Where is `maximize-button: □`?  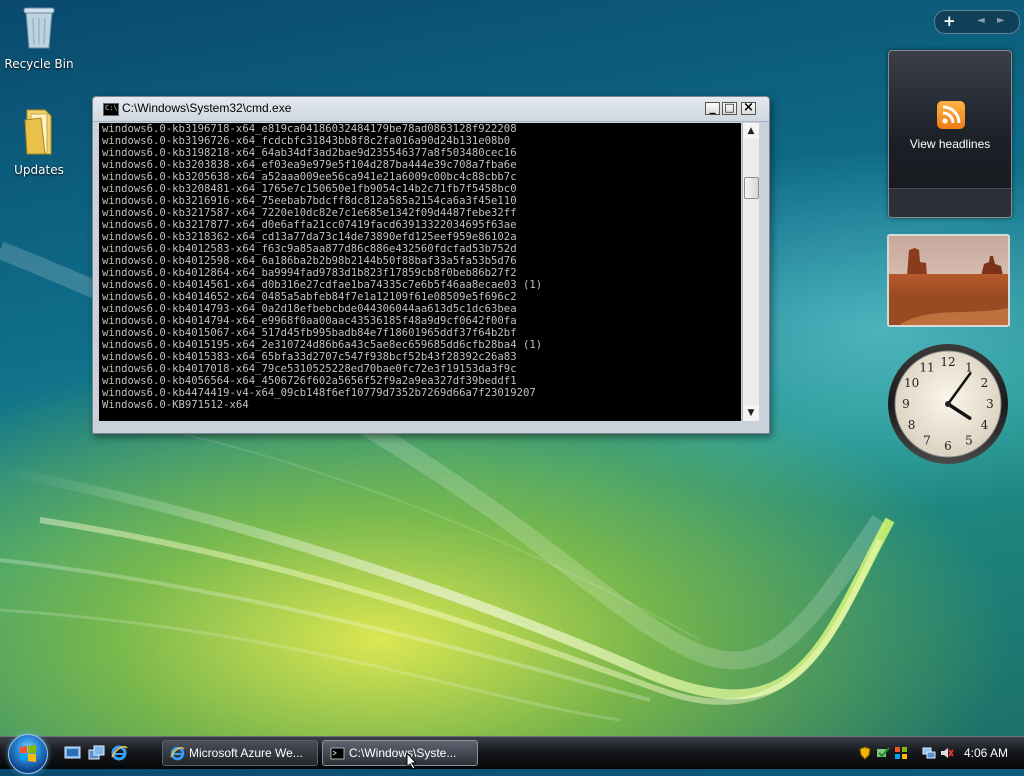
maximize-button: □ is located at coordinates (729, 108).